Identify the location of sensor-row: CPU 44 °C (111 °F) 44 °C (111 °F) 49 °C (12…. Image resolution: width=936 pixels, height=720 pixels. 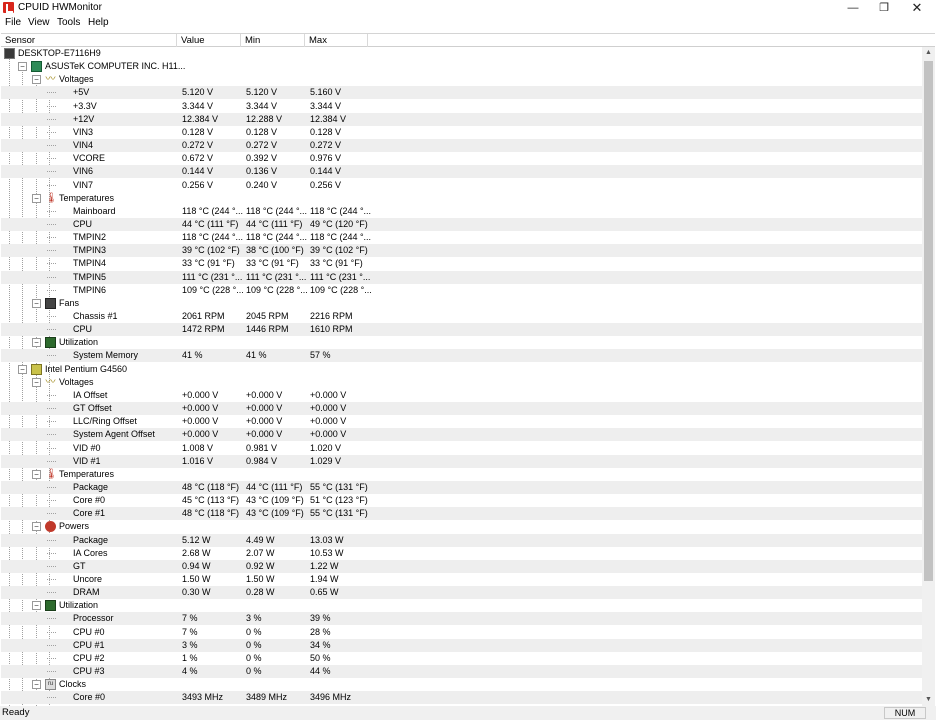
(461, 224).